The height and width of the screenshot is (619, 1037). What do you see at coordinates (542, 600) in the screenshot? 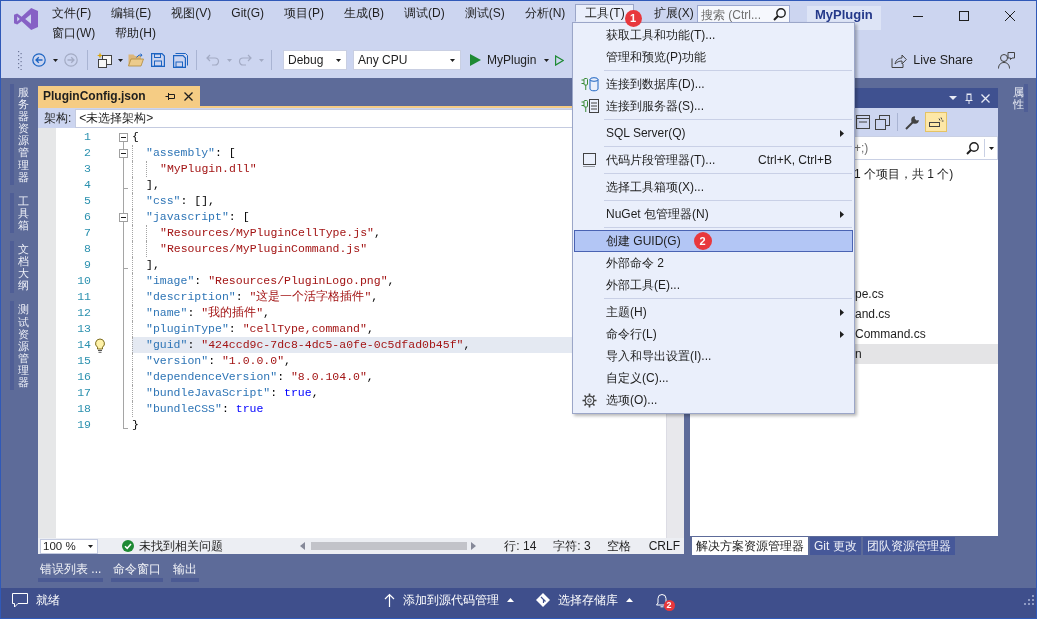
I see `git-icon` at bounding box center [542, 600].